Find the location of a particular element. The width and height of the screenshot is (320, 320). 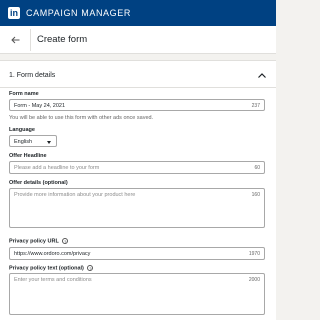

privacy-text-placeholder: Enter your terms and conditions is located at coordinates (53, 280).